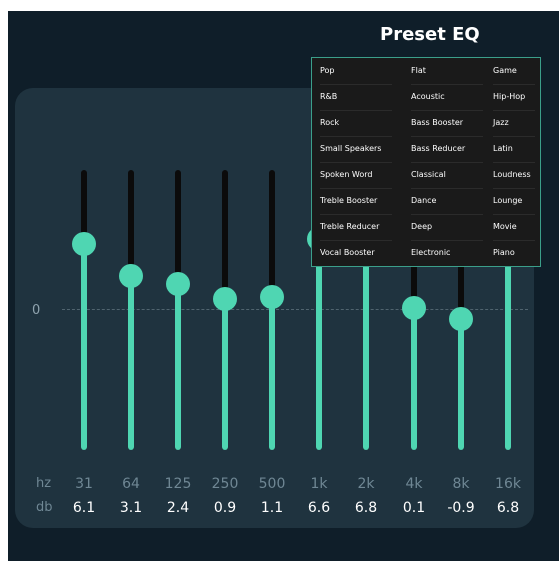 The height and width of the screenshot is (561, 559). I want to click on db-value-500: 1.1, so click(272, 508).